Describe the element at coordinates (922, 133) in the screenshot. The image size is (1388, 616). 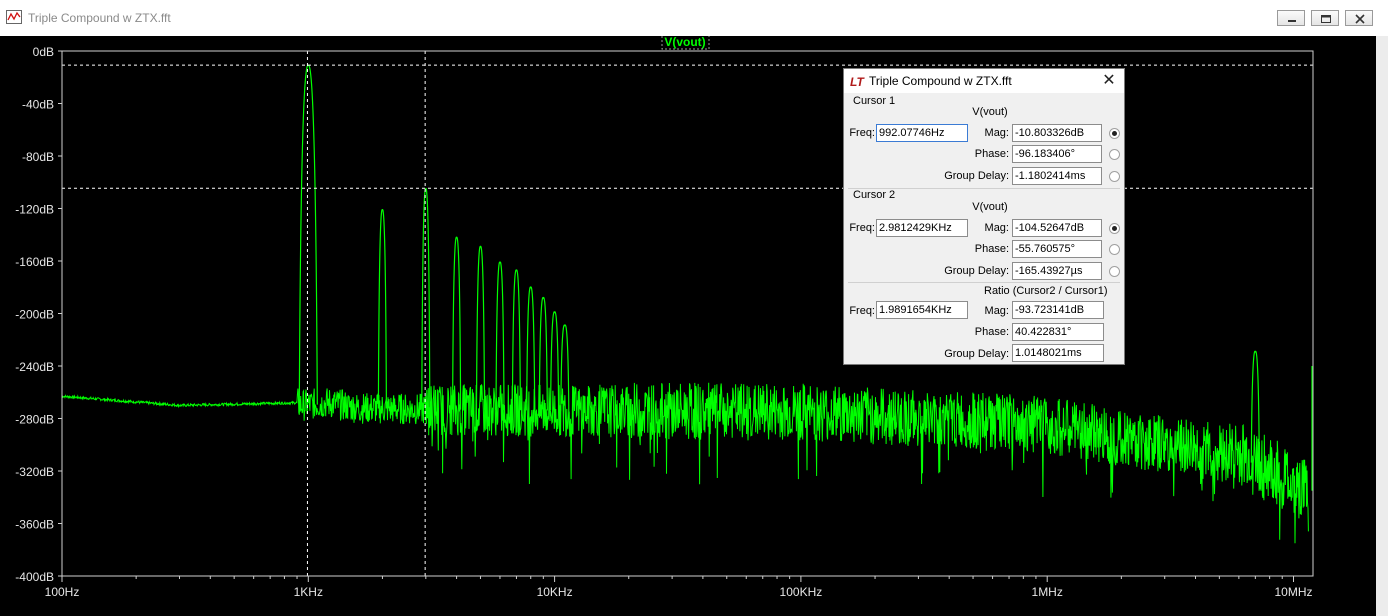
I see `cursor1-freq-field: 992.07746Hz` at that location.